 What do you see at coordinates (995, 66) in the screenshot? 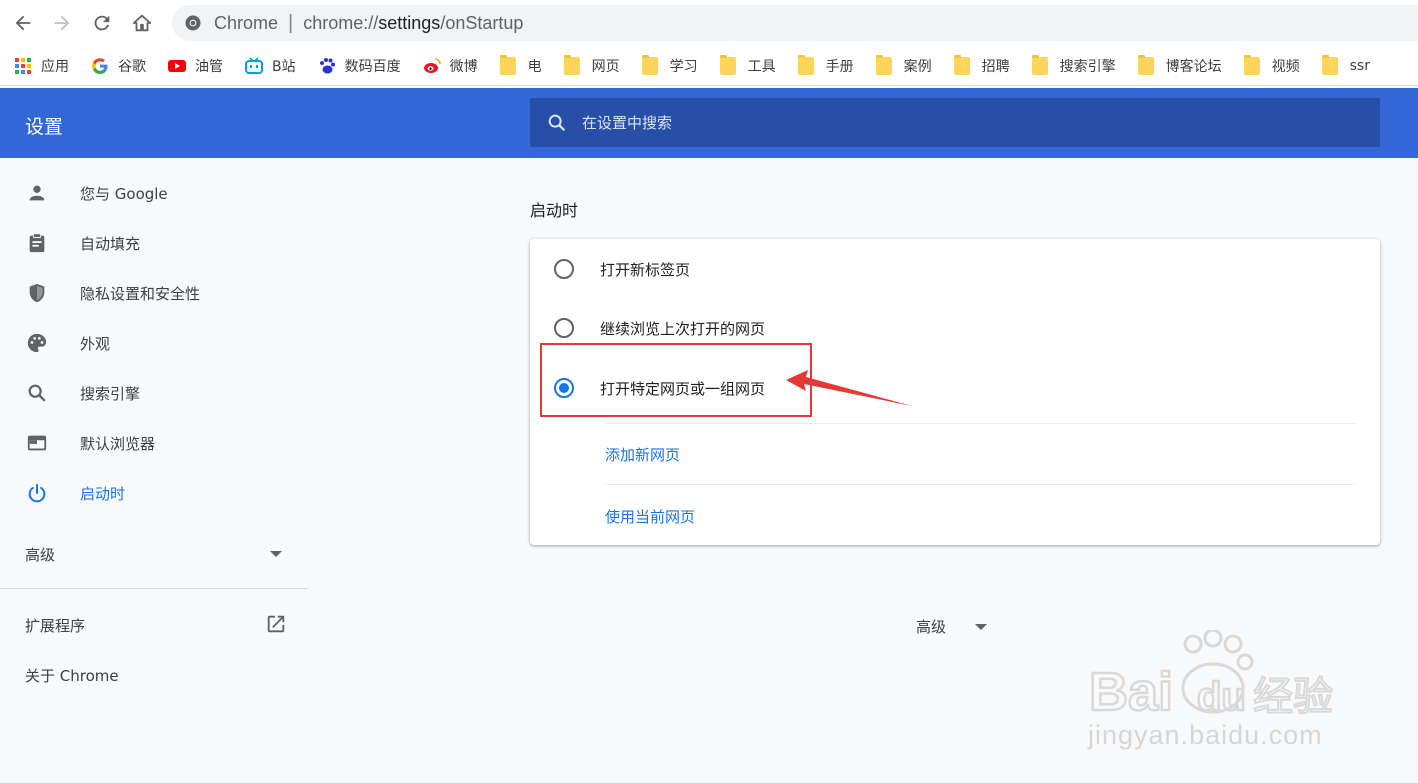
I see `bookmark-label: 招聘` at bounding box center [995, 66].